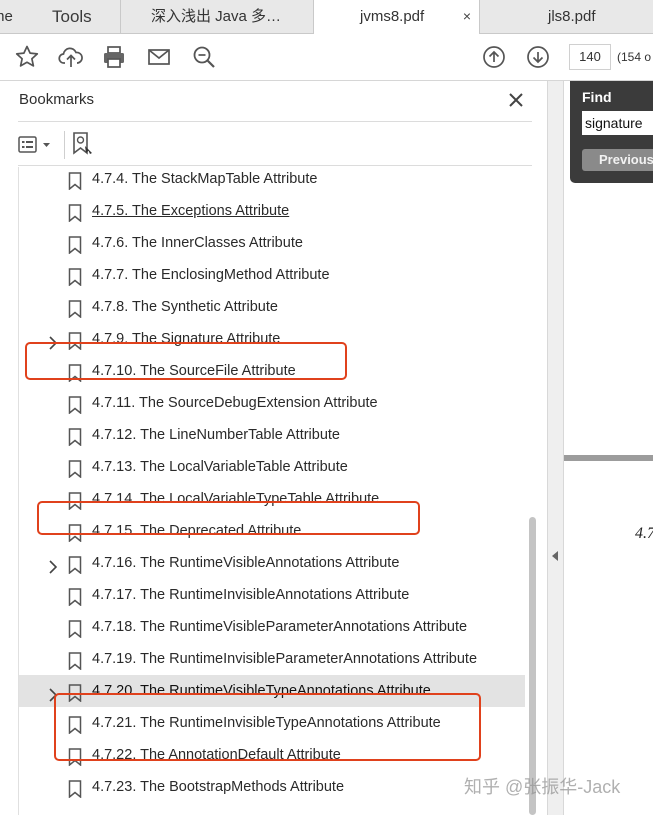 The width and height of the screenshot is (653, 815). I want to click on page-up-icon, so click(494, 57).